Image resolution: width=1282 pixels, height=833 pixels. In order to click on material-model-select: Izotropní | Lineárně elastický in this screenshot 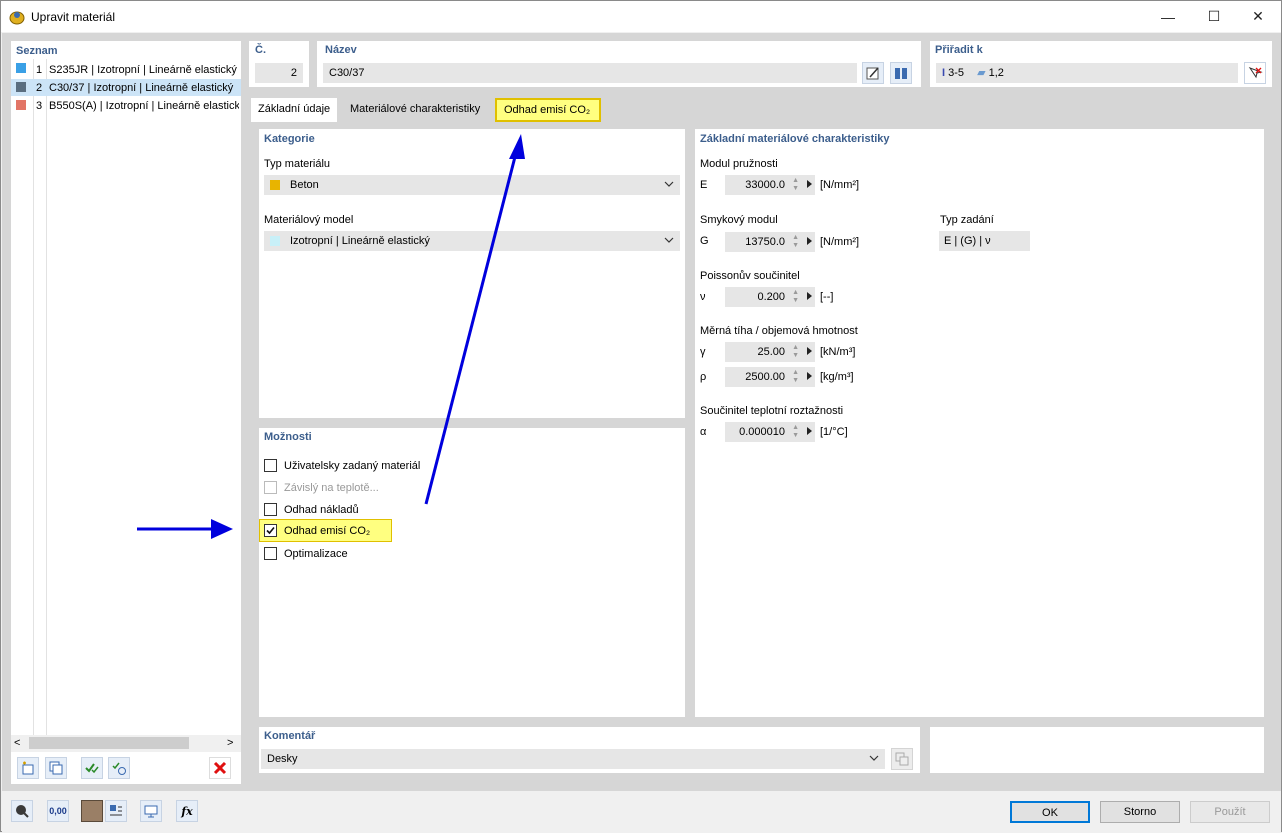, I will do `click(472, 241)`.